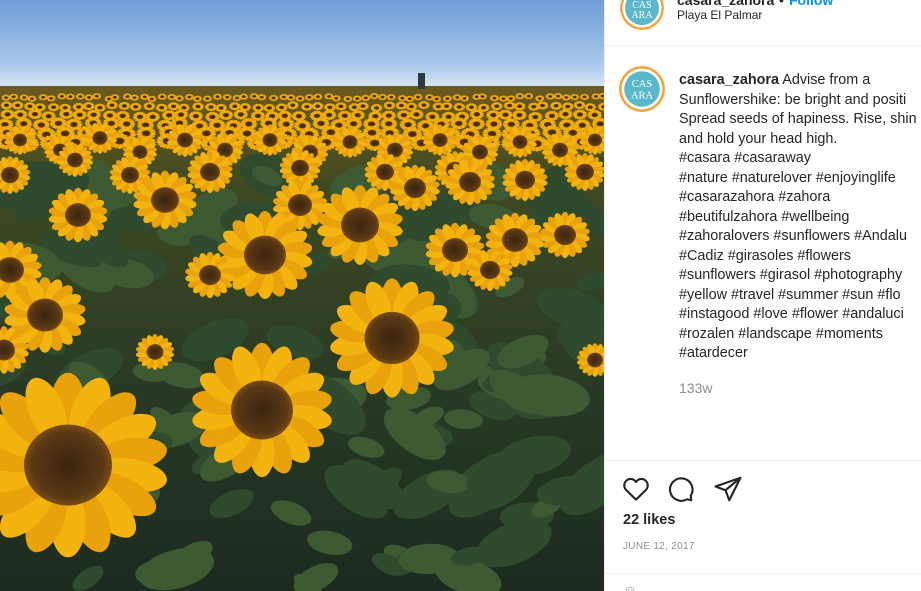  I want to click on header-username: casara_zahora, so click(725, 4).